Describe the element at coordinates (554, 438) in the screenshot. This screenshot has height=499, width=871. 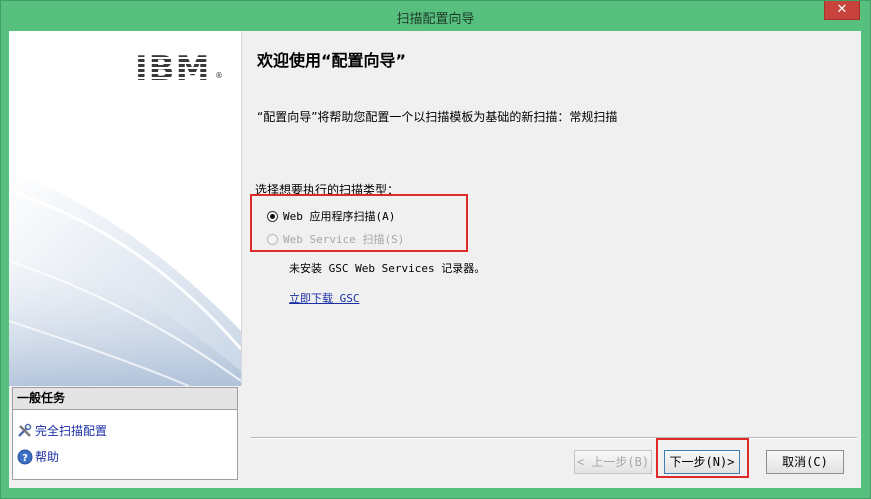
I see `button-separator` at that location.